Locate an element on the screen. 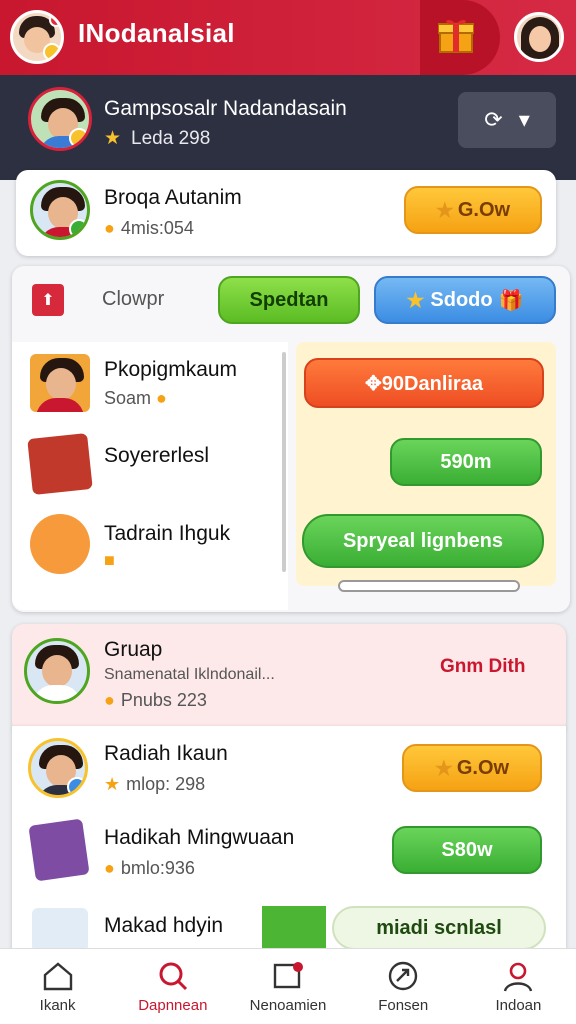 The width and height of the screenshot is (576, 1024). special-button: ★ Sdodo 🎁 is located at coordinates (465, 300).